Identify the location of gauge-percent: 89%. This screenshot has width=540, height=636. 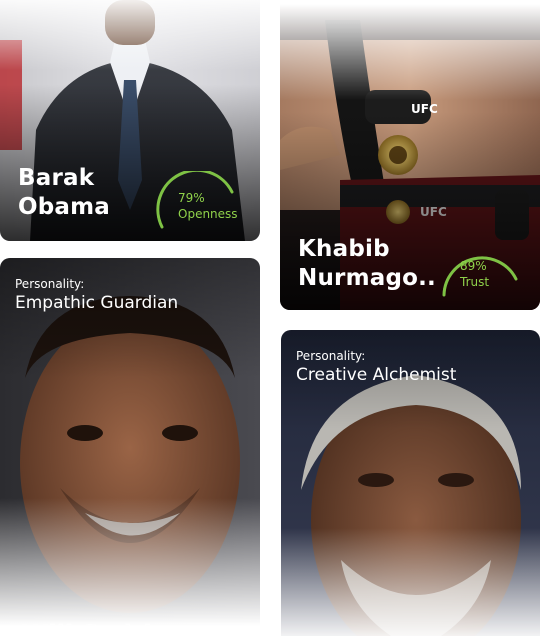
(473, 266).